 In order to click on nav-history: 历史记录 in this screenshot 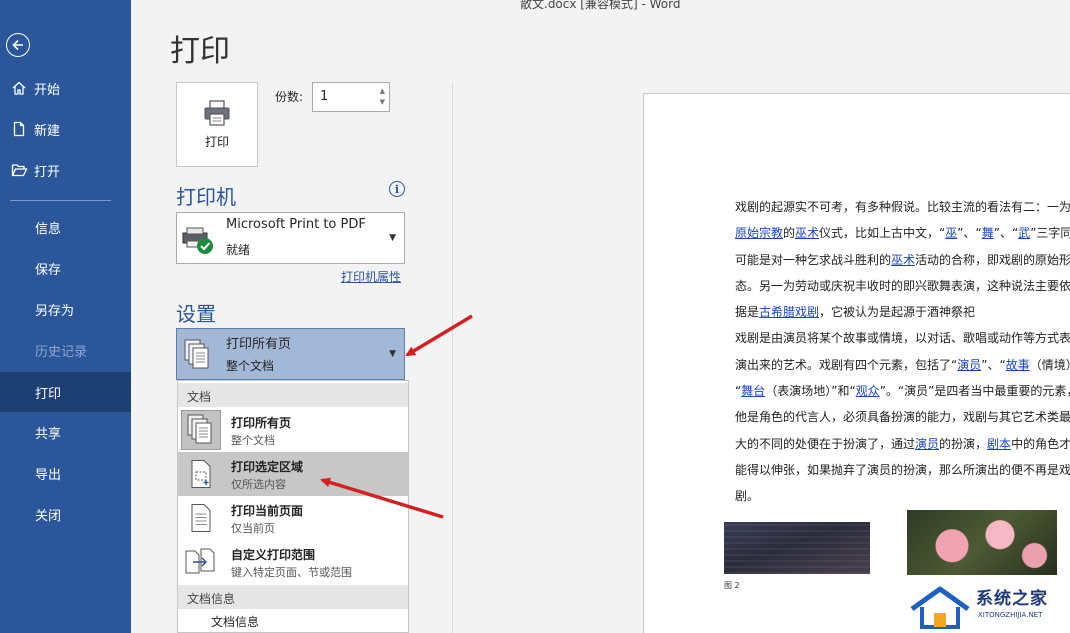, I will do `click(65, 350)`.